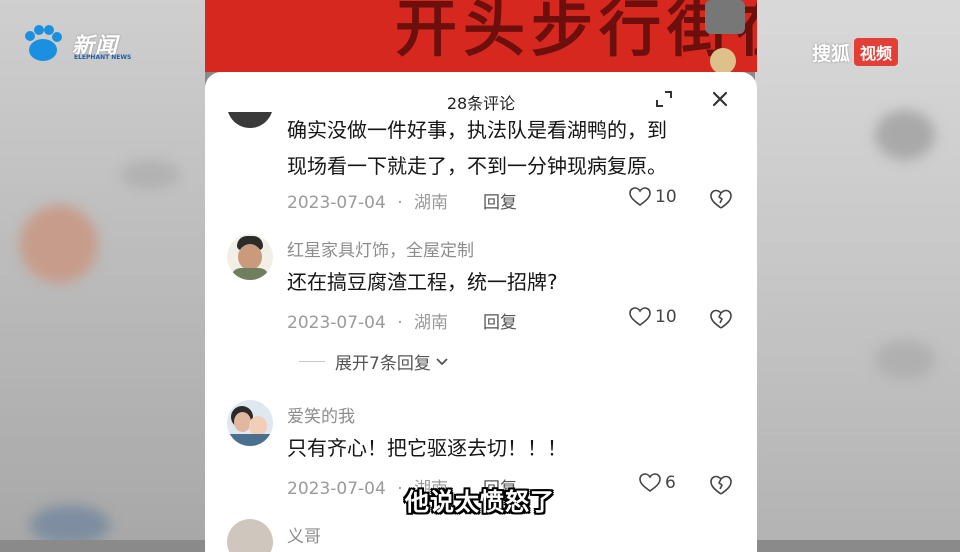 The height and width of the screenshot is (552, 960). What do you see at coordinates (442, 361) in the screenshot?
I see `chevron-down-icon` at bounding box center [442, 361].